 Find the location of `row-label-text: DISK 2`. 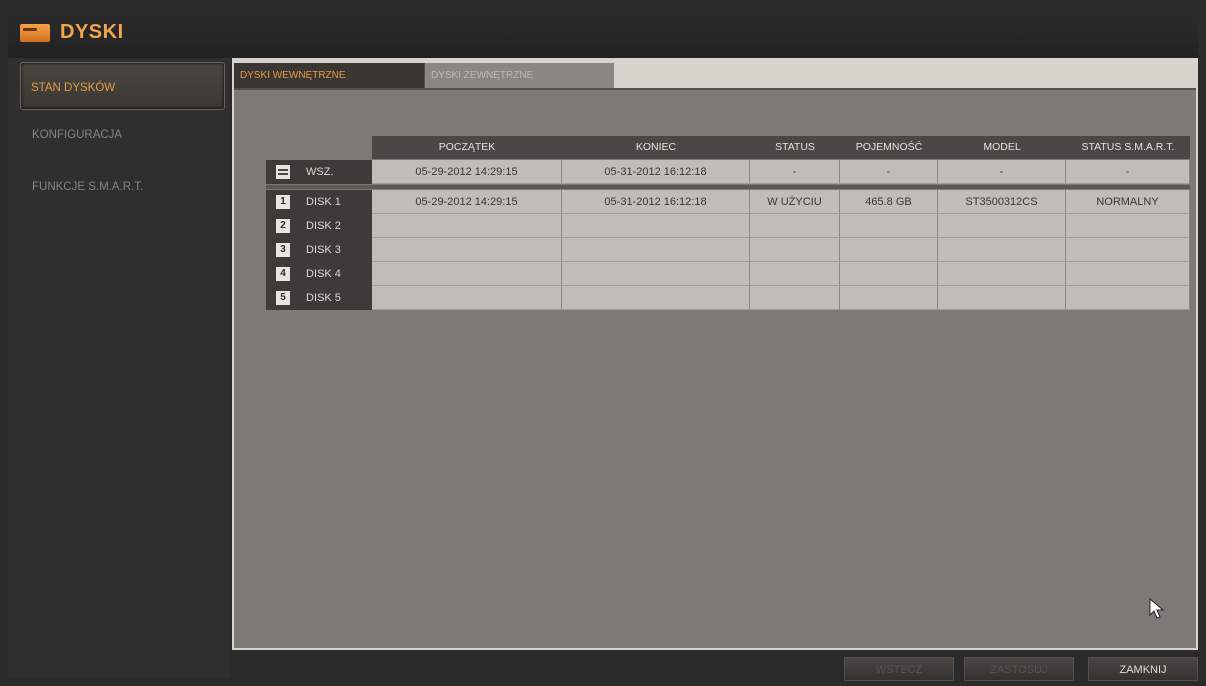

row-label-text: DISK 2 is located at coordinates (323, 226).